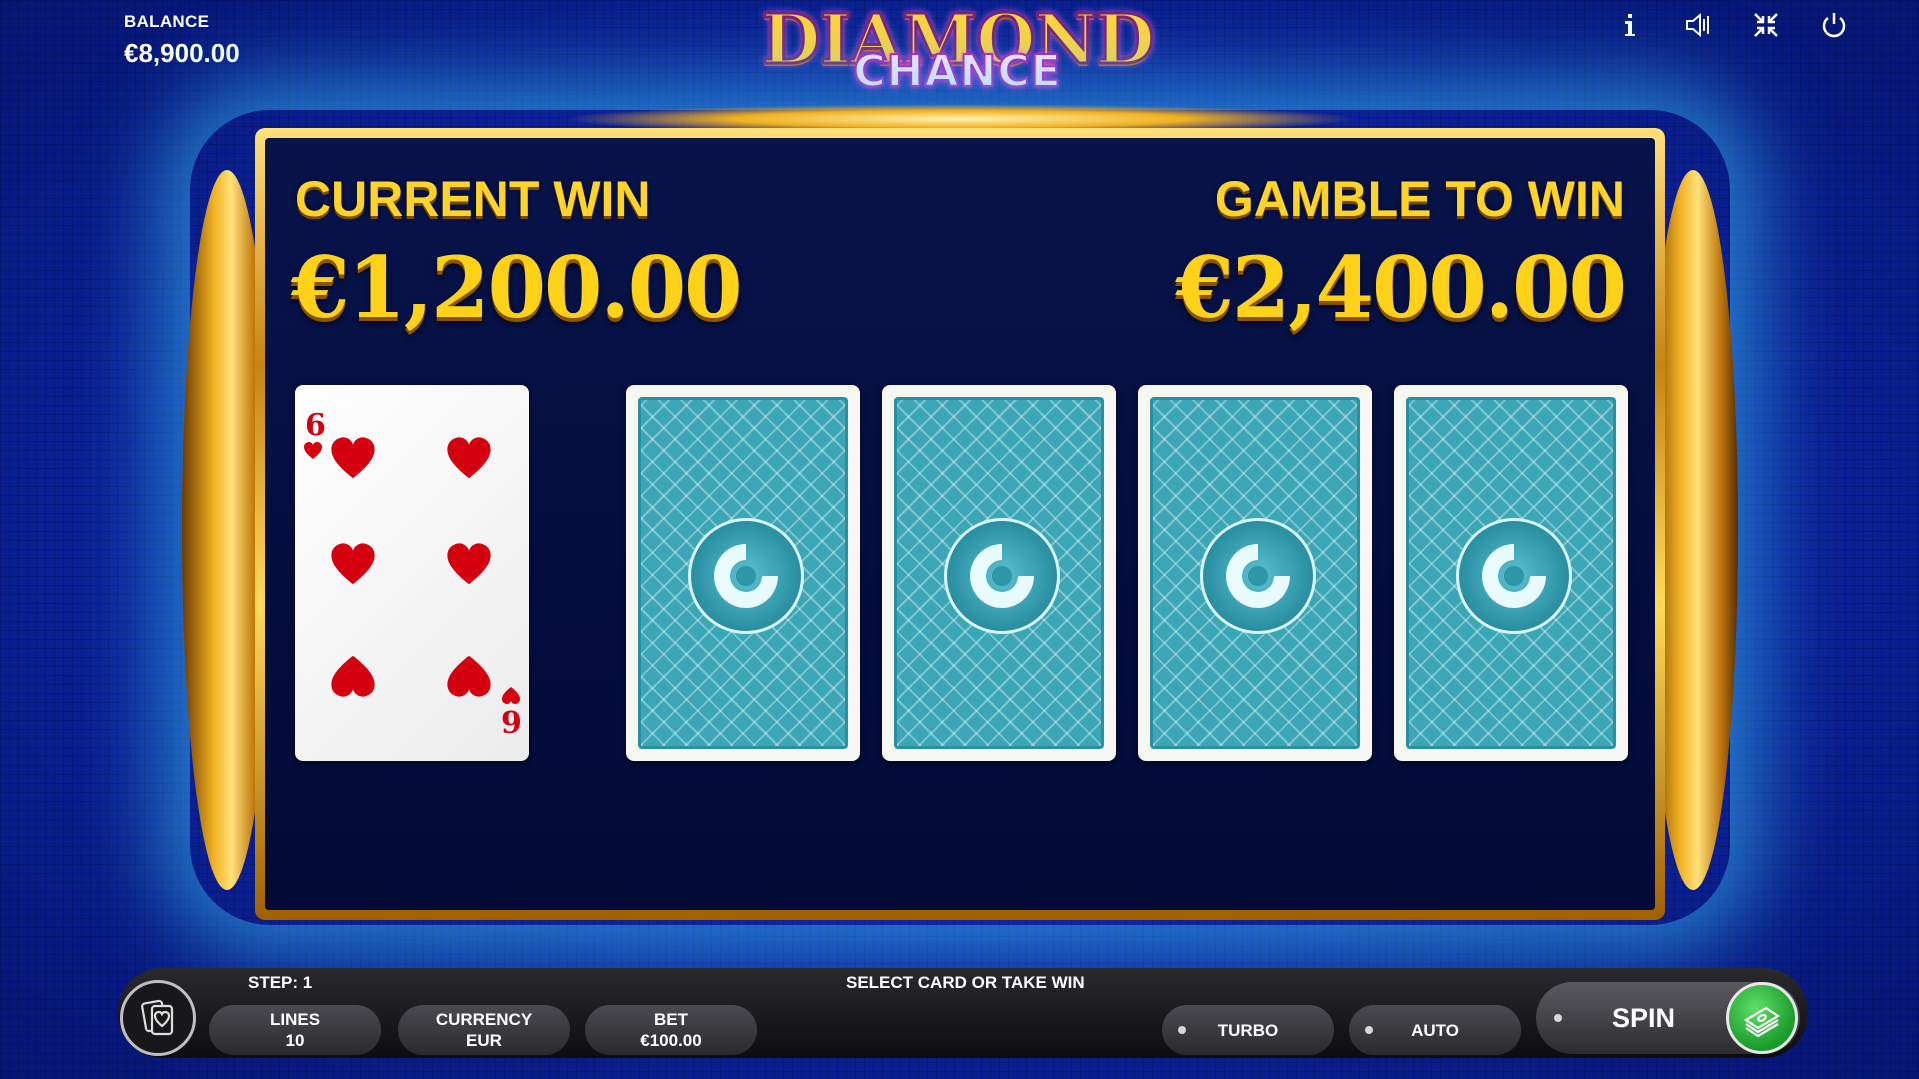 This screenshot has height=1079, width=1919. Describe the element at coordinates (412, 573) in the screenshot. I see `dealer-card: 6 6` at that location.